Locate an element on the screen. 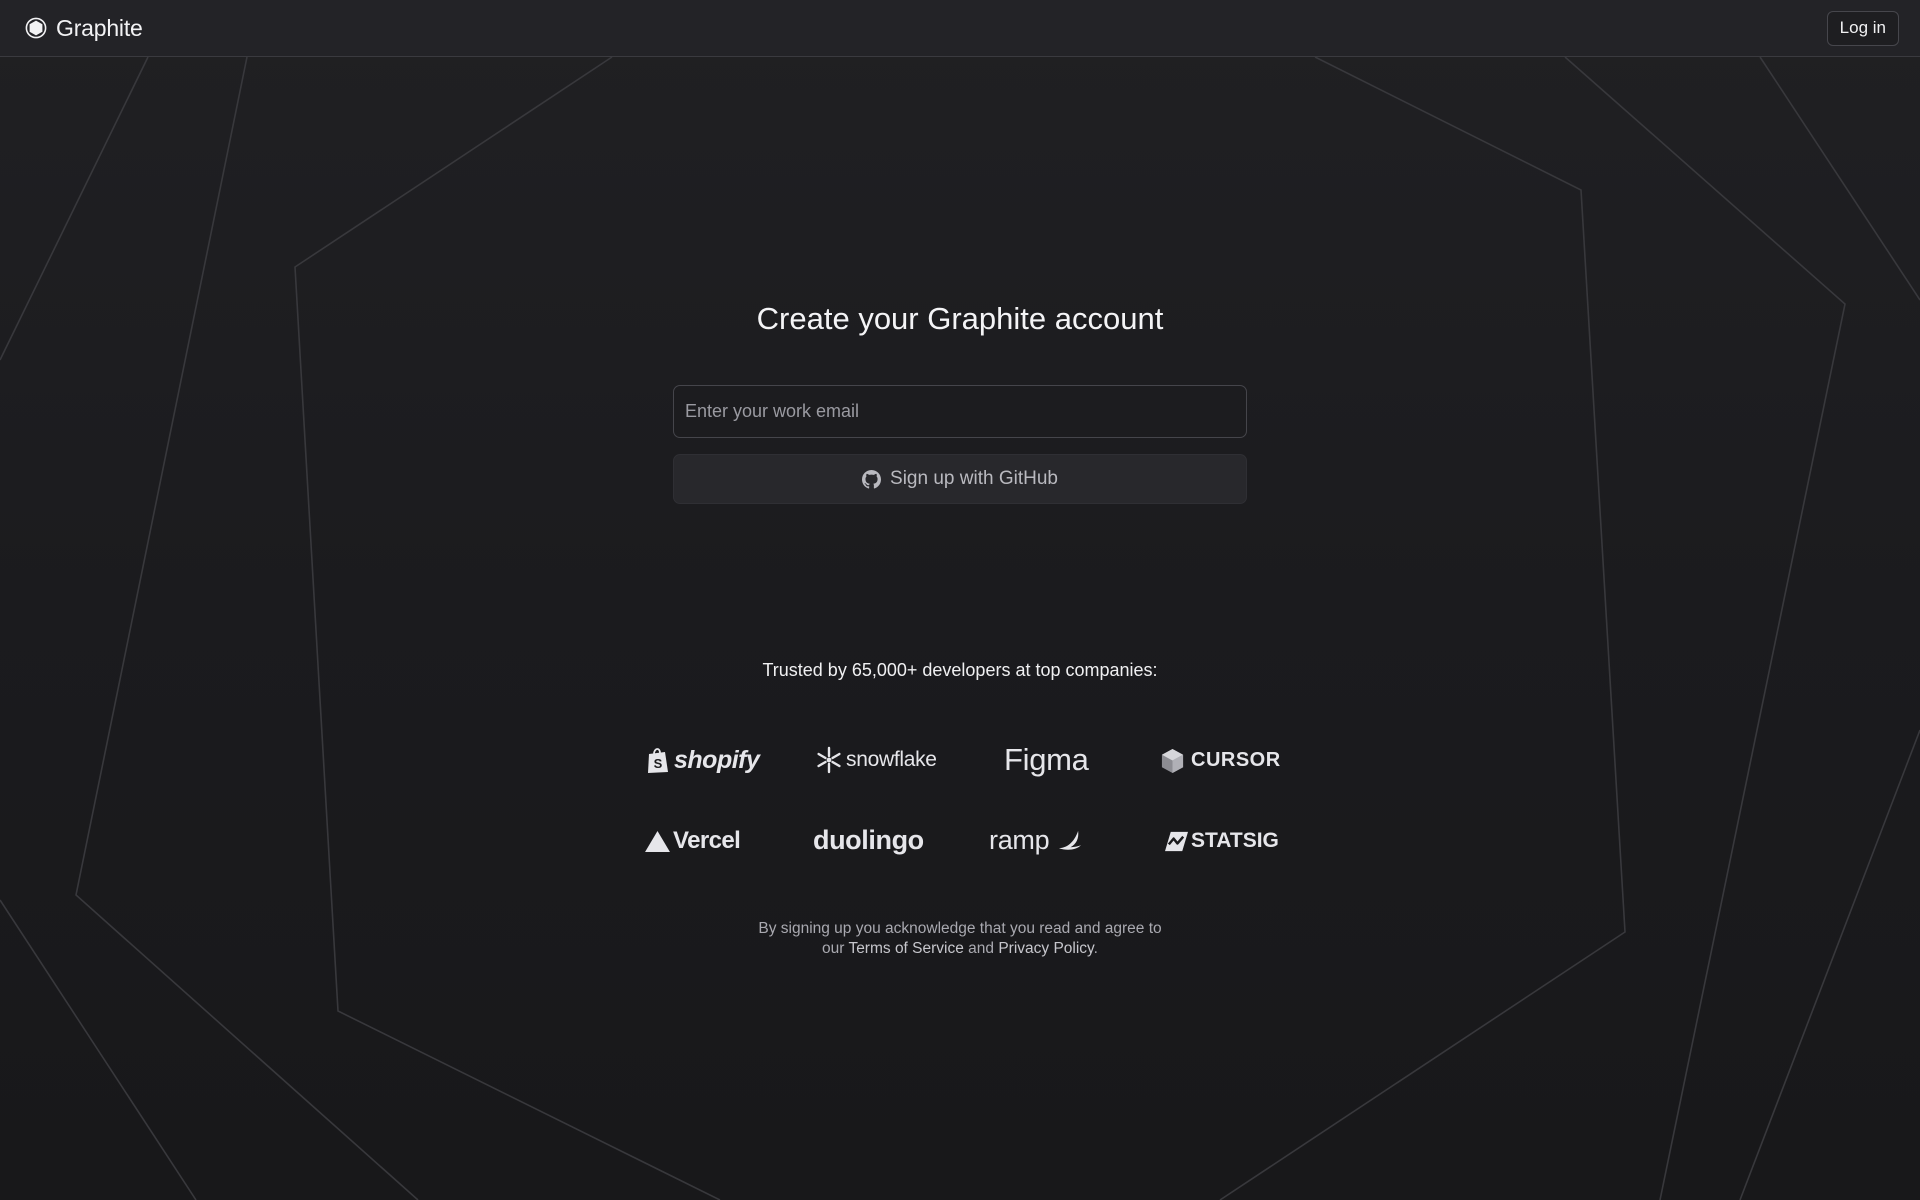 The image size is (1920, 1200). top-navigation-bar: Graphite Log in is located at coordinates (960, 28).